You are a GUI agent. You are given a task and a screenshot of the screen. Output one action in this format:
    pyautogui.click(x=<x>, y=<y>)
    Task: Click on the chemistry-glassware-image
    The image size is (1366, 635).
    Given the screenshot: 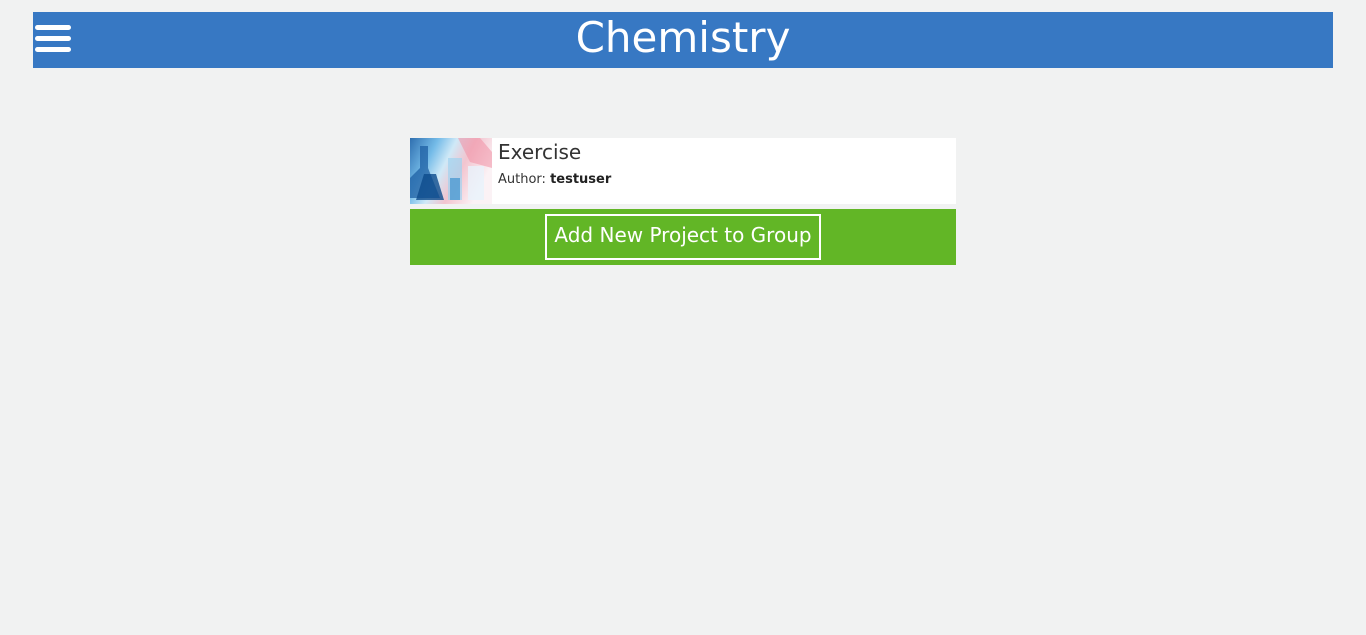 What is the action you would take?
    pyautogui.click(x=451, y=171)
    